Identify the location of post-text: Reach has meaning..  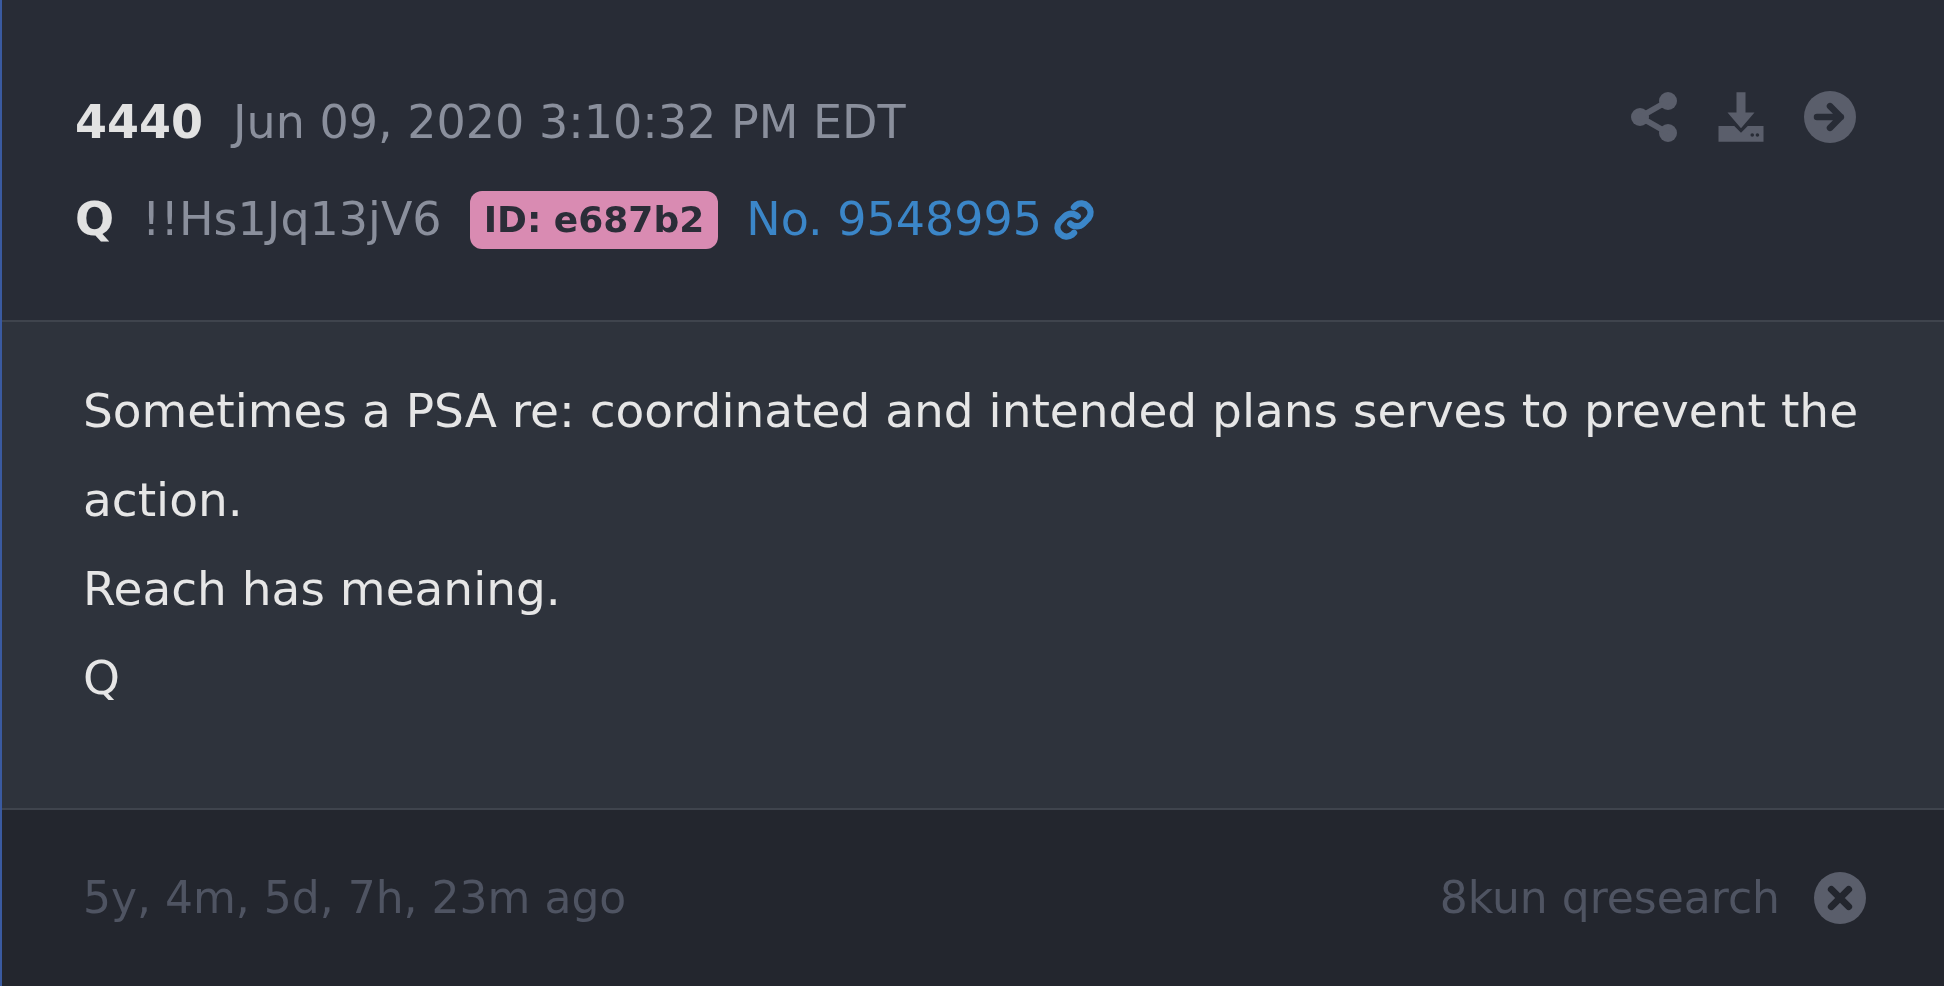
(322, 589).